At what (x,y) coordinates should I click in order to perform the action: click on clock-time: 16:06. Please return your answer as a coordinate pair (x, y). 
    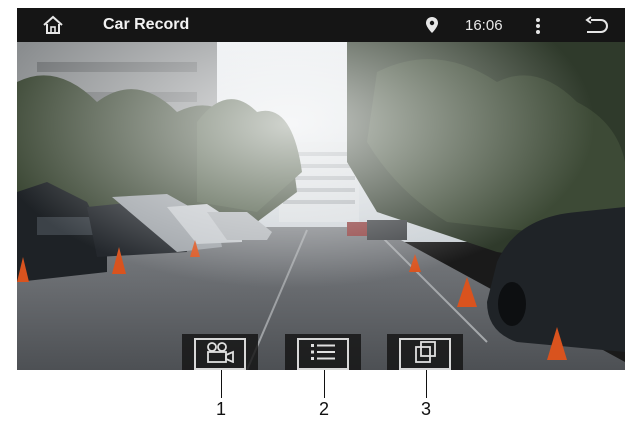
    Looking at the image, I should click on (484, 25).